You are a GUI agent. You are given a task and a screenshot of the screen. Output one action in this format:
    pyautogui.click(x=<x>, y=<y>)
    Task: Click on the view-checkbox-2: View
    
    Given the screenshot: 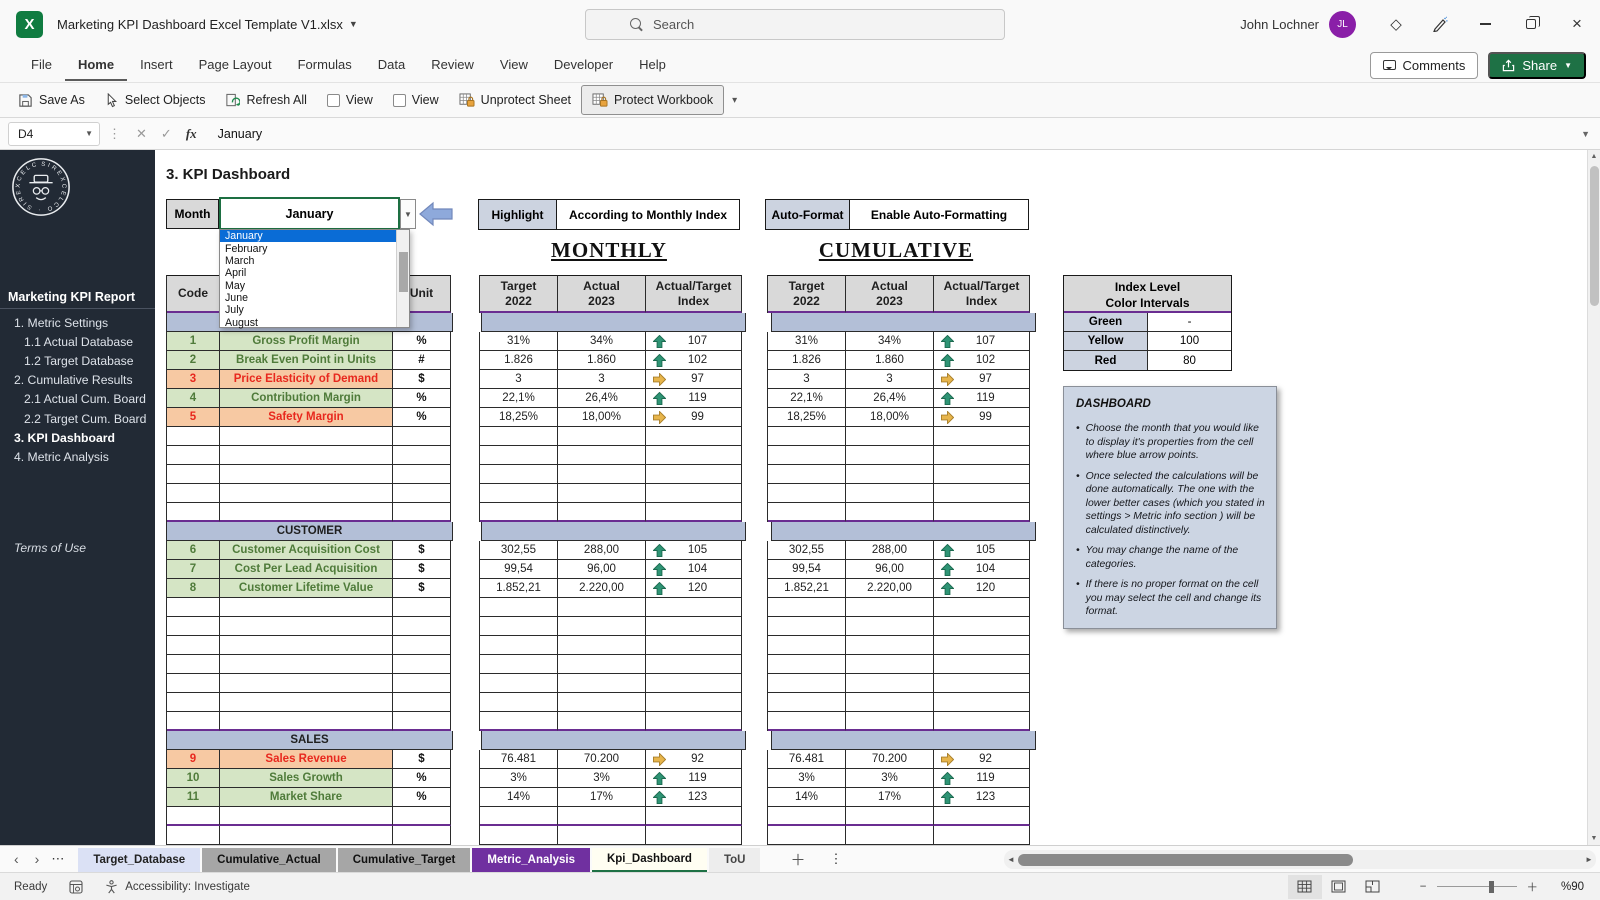 What is the action you would take?
    pyautogui.click(x=416, y=100)
    